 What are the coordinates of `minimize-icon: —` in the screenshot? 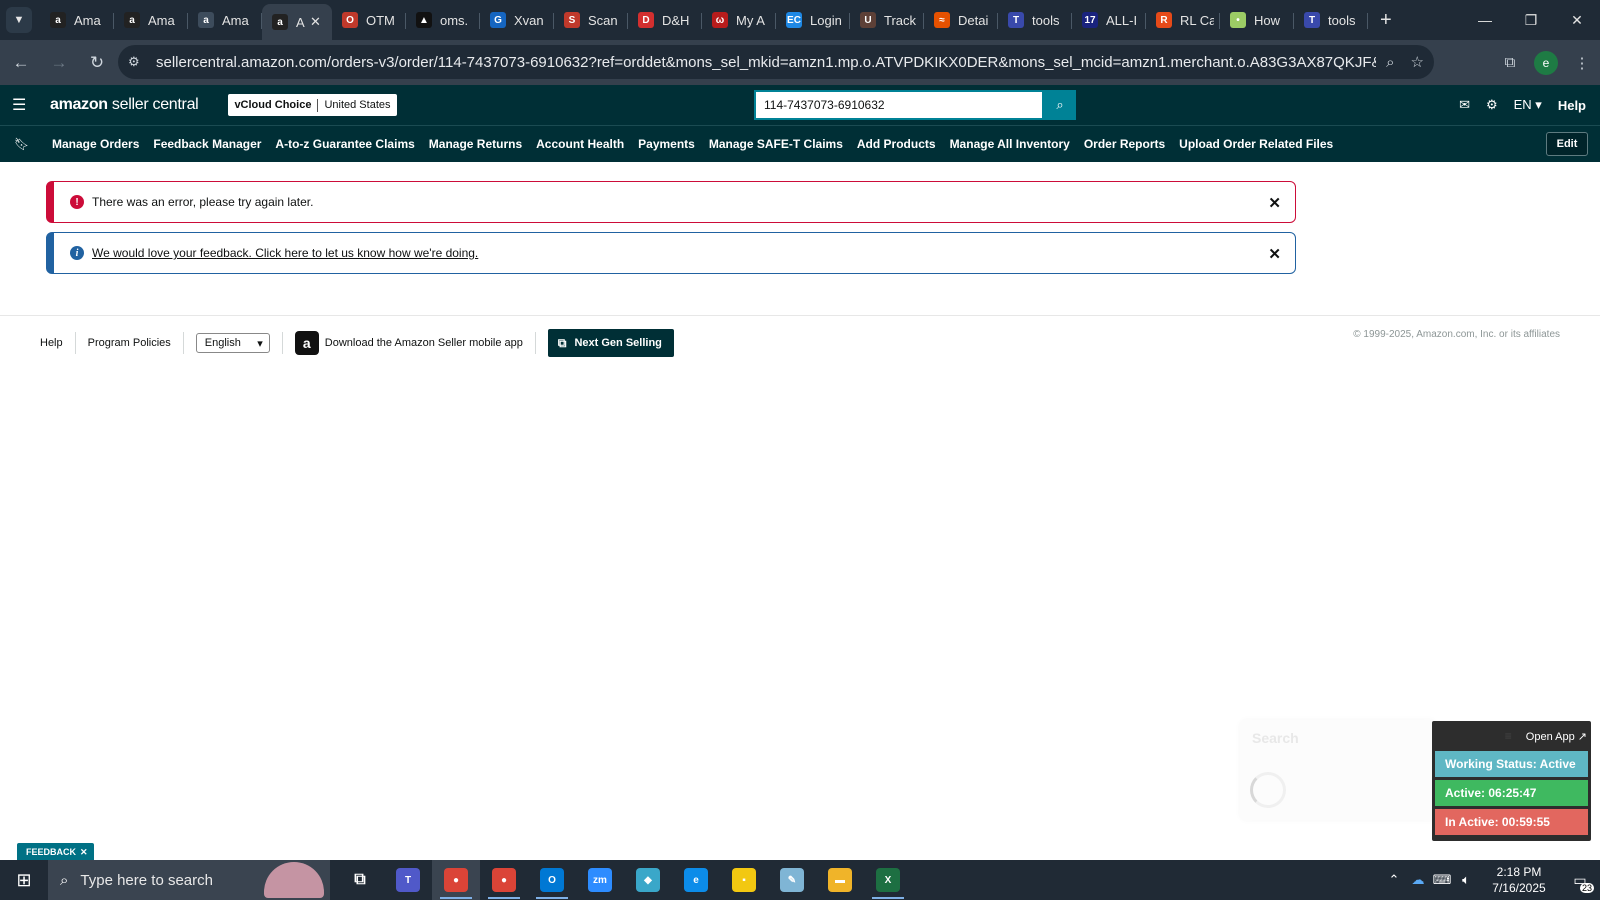 It's located at (1485, 20).